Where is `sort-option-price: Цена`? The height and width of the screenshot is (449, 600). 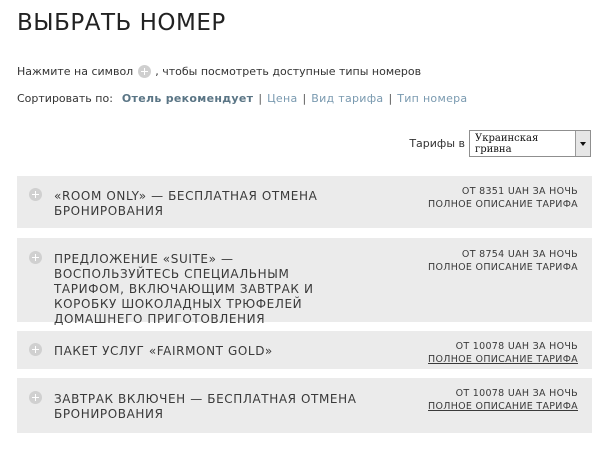 sort-option-price: Цена is located at coordinates (282, 98).